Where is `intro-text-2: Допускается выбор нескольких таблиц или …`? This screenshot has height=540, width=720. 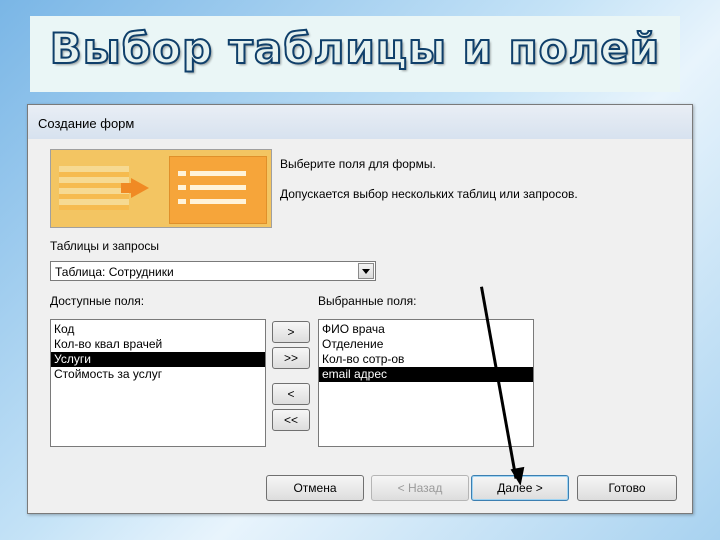 intro-text-2: Допускается выбор нескольких таблиц или … is located at coordinates (429, 194).